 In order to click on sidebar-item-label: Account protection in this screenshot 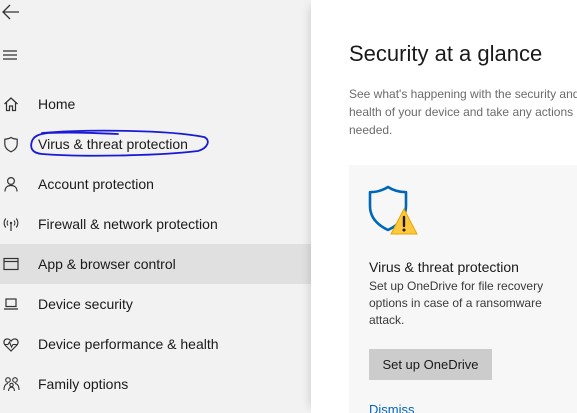, I will do `click(96, 184)`.